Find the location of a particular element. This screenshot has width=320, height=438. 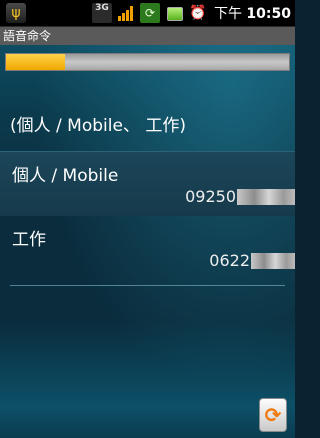

progress-fill is located at coordinates (36, 62).